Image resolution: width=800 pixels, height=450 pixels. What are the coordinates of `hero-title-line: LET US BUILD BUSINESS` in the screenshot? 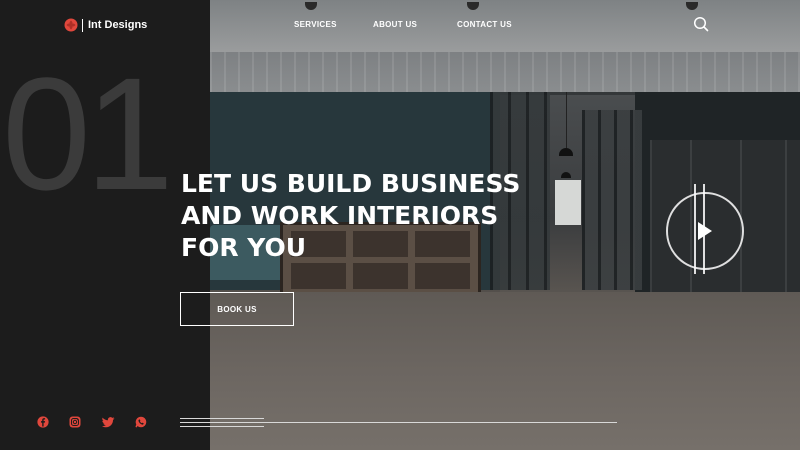 It's located at (351, 183).